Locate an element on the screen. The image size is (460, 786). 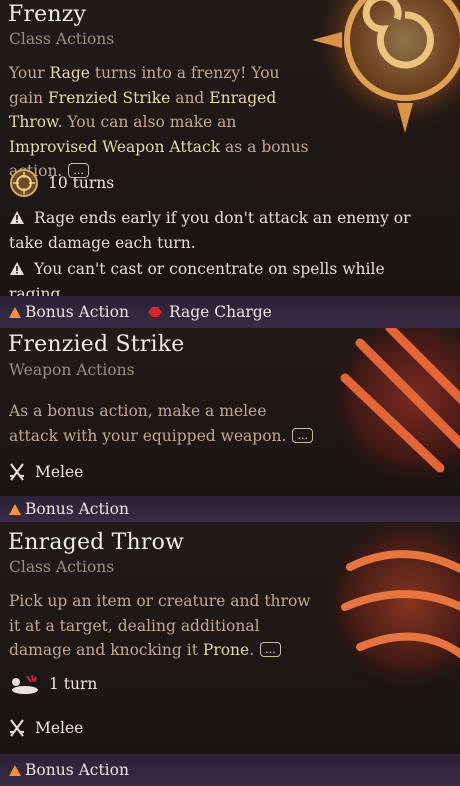
duration-row: 1 turn is located at coordinates (53, 684).